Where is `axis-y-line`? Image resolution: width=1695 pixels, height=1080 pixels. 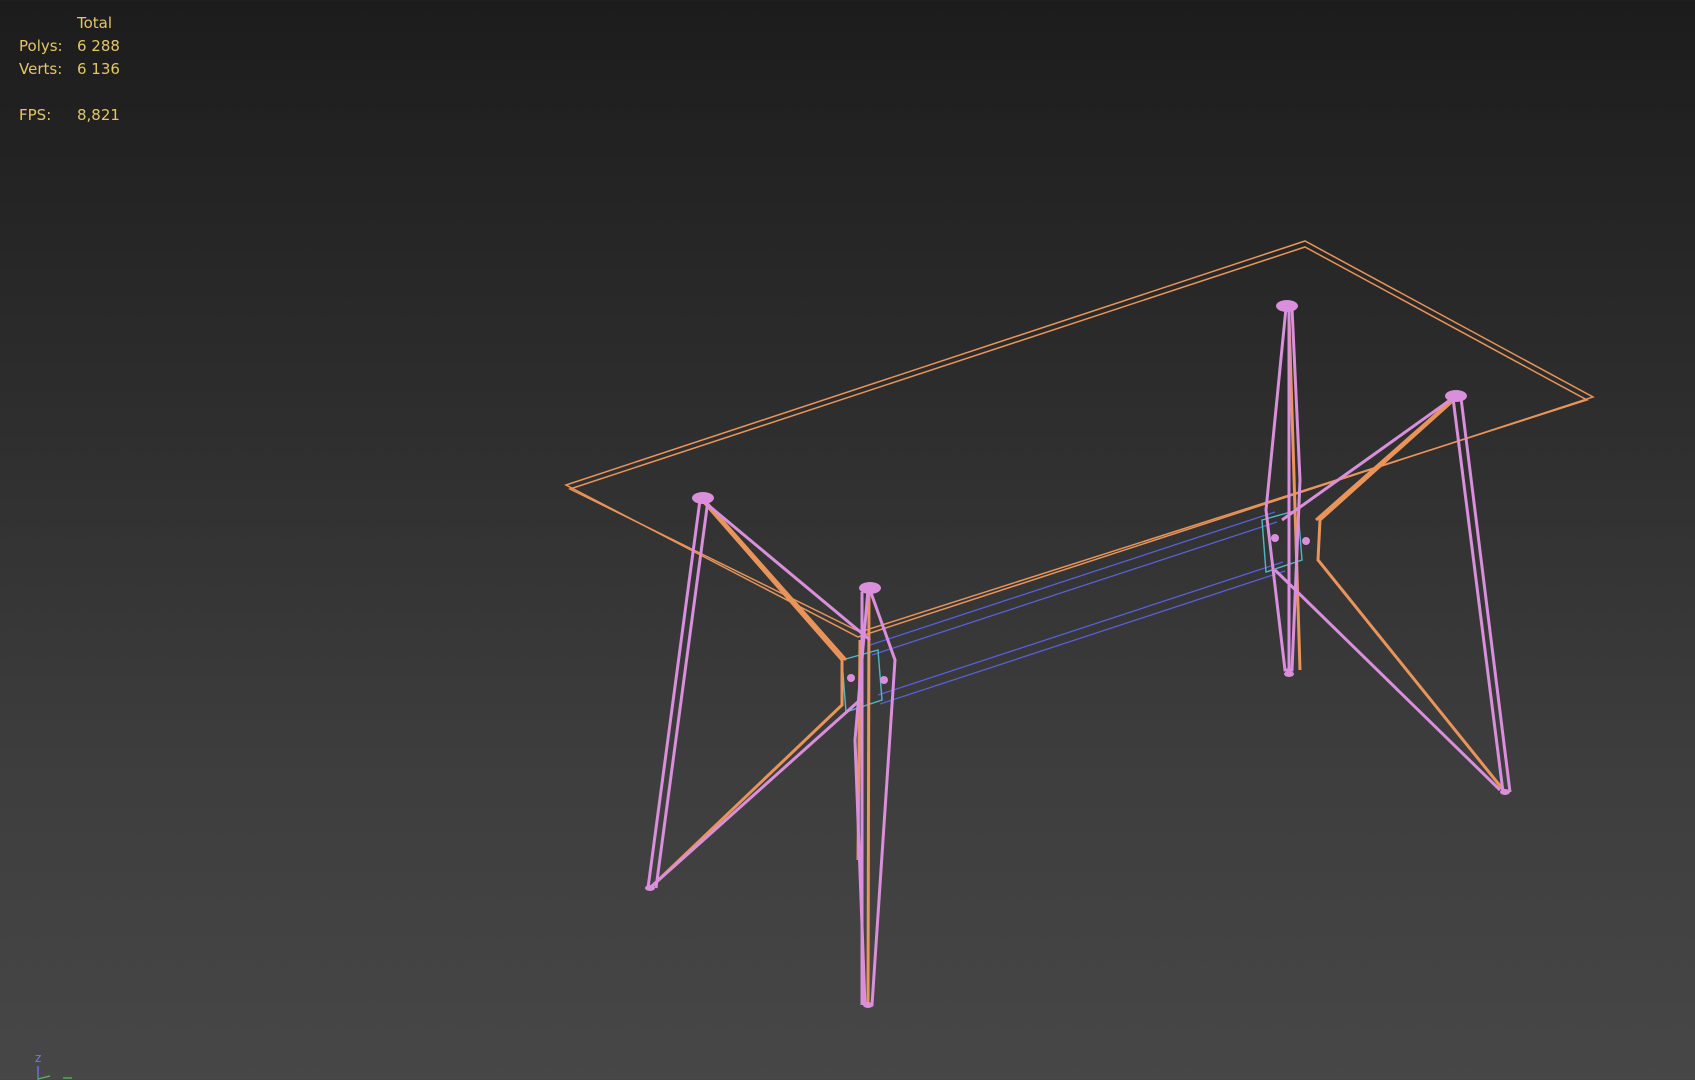 axis-y-line is located at coordinates (44, 1077).